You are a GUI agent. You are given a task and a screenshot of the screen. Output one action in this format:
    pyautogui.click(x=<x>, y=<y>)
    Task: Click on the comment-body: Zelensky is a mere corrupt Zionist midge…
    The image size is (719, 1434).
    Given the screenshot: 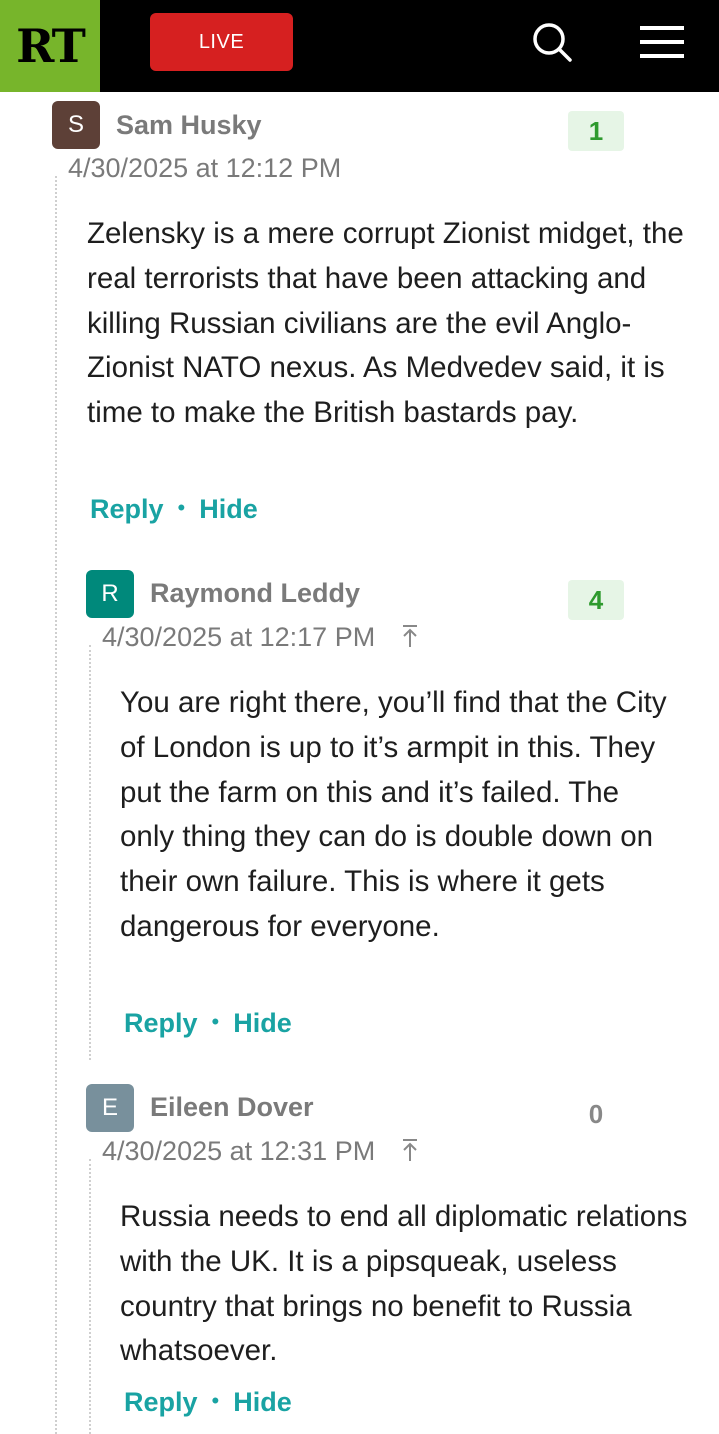 What is the action you would take?
    pyautogui.click(x=385, y=323)
    